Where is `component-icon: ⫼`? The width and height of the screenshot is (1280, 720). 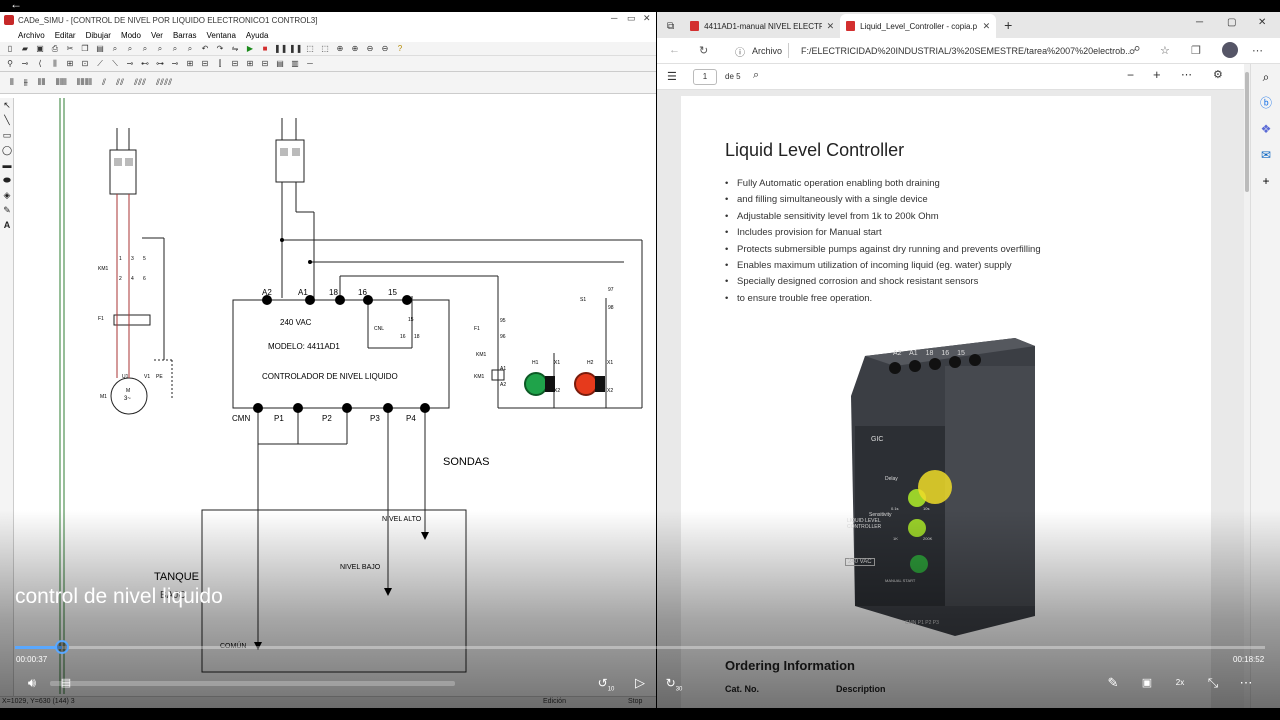 component-icon: ⫼ is located at coordinates (55, 63).